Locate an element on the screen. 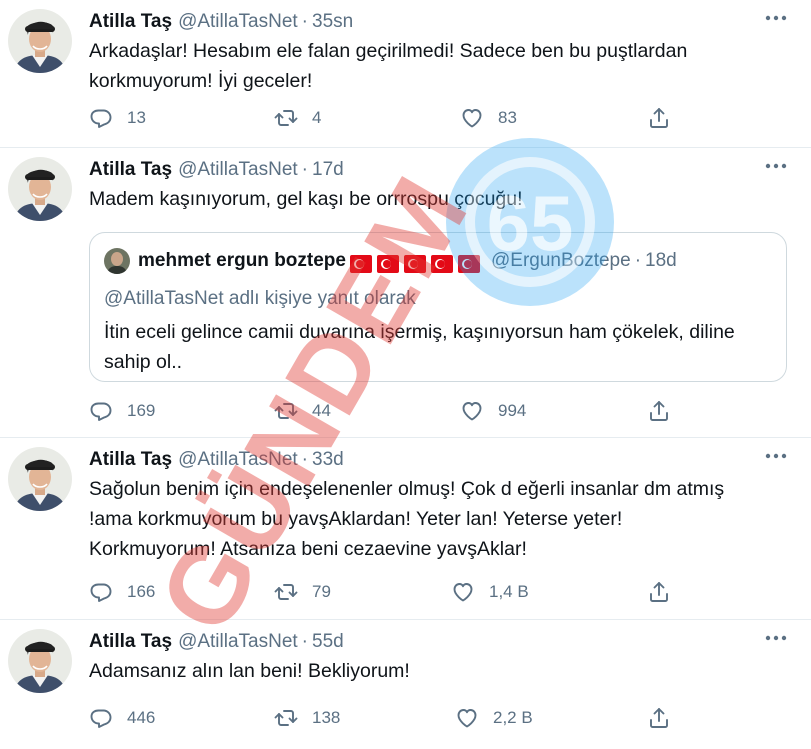 The image size is (811, 749). reply-button: 446 is located at coordinates (122, 718).